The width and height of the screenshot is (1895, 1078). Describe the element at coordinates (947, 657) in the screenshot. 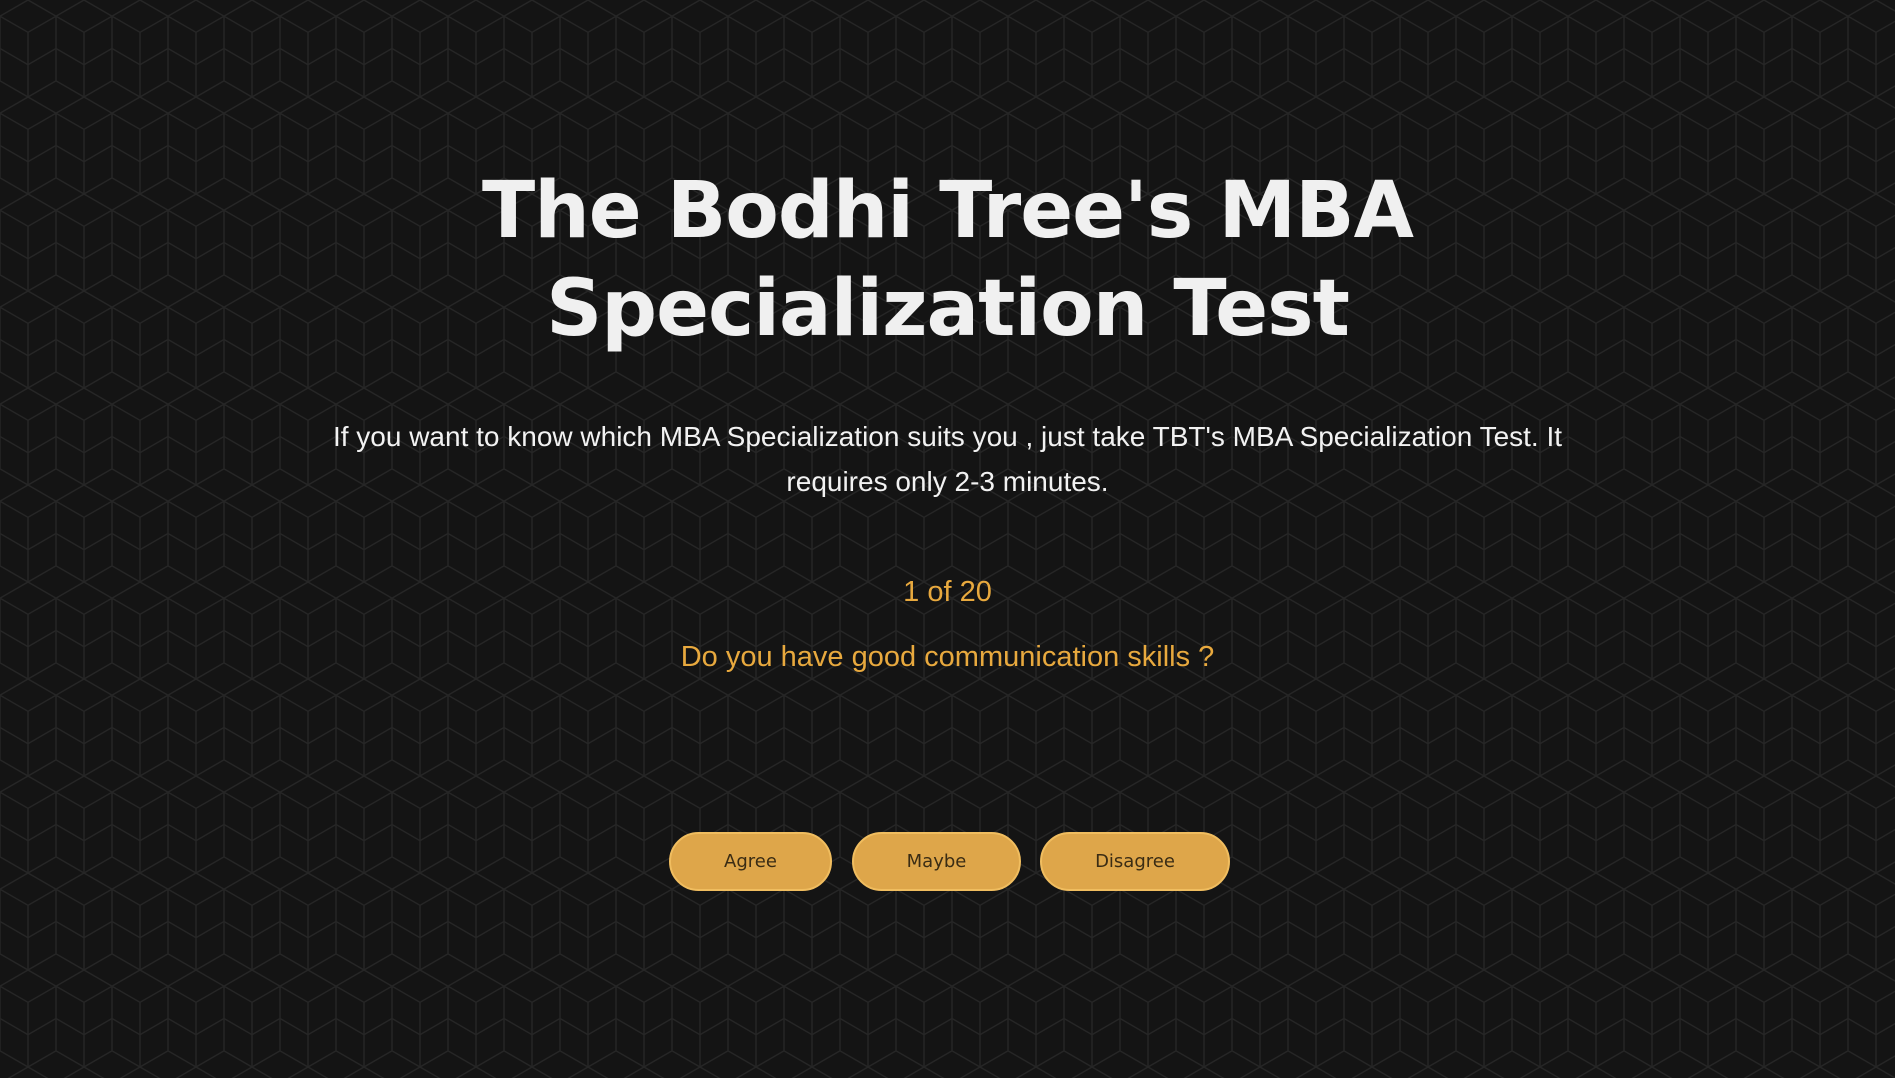

I see `question-text: Do you have good communication skills ?` at that location.